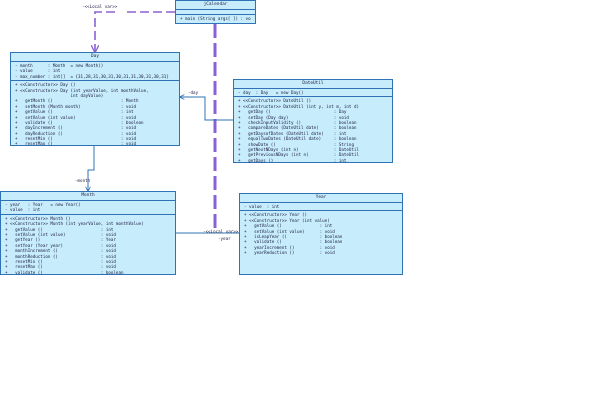  I want to click on class-title: Day, so click(95, 57).